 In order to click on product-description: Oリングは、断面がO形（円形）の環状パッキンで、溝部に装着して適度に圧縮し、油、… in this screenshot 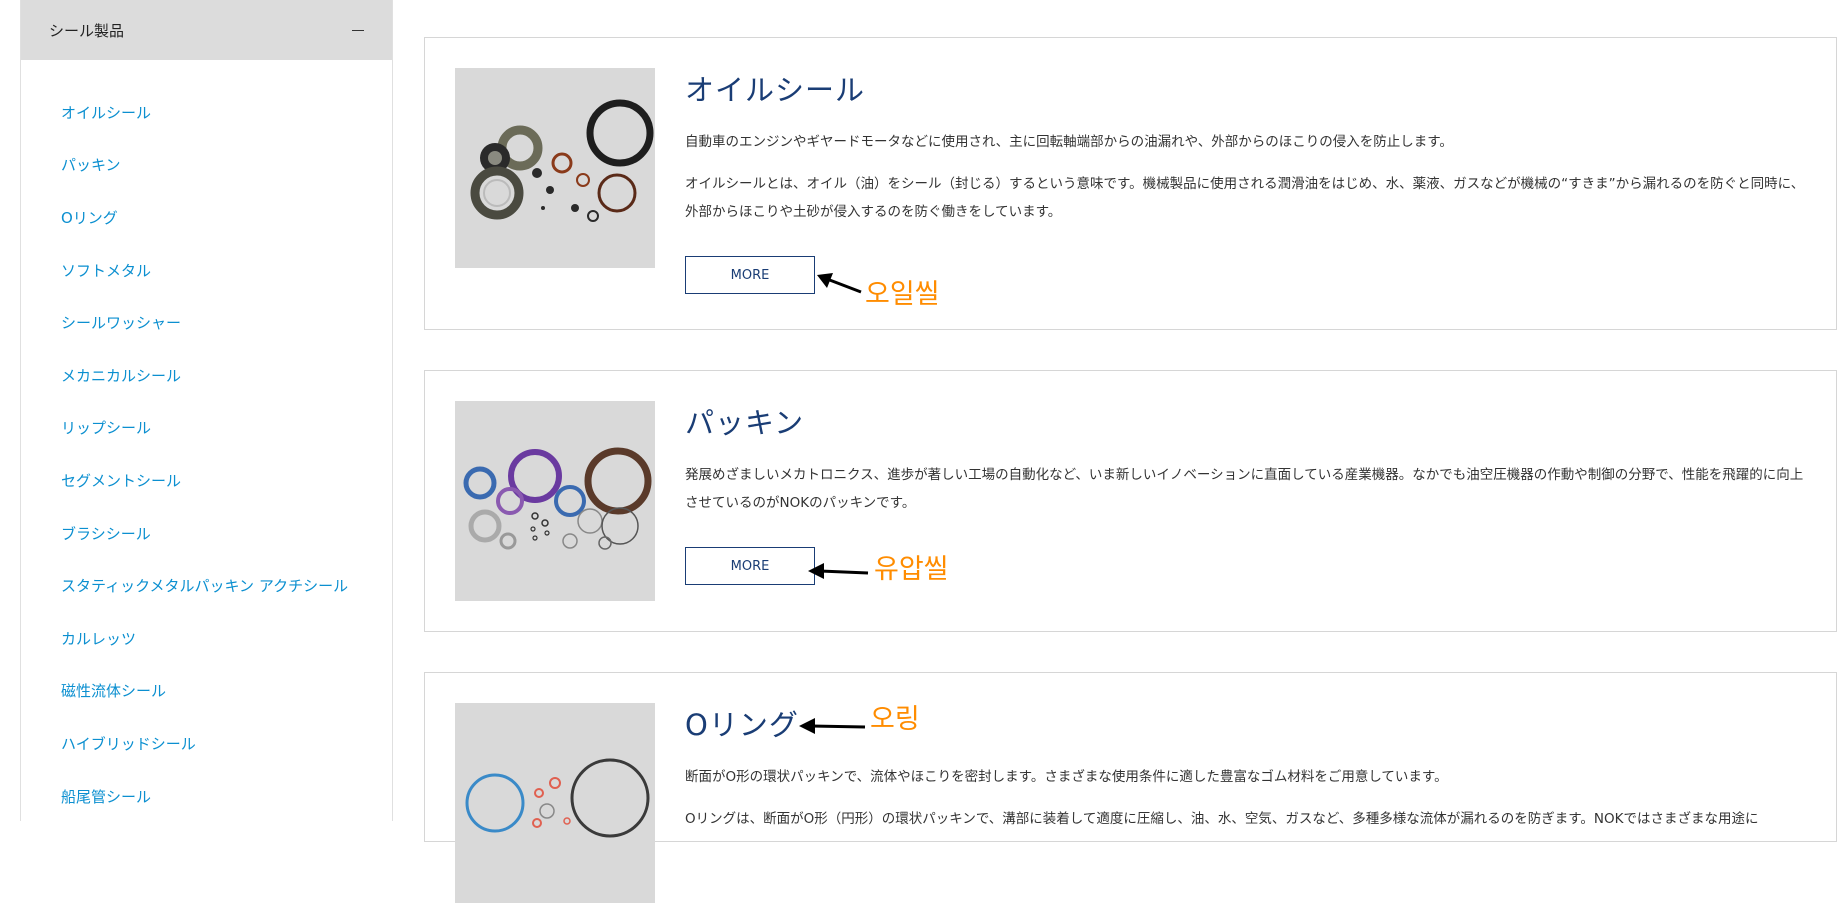, I will do `click(1222, 819)`.